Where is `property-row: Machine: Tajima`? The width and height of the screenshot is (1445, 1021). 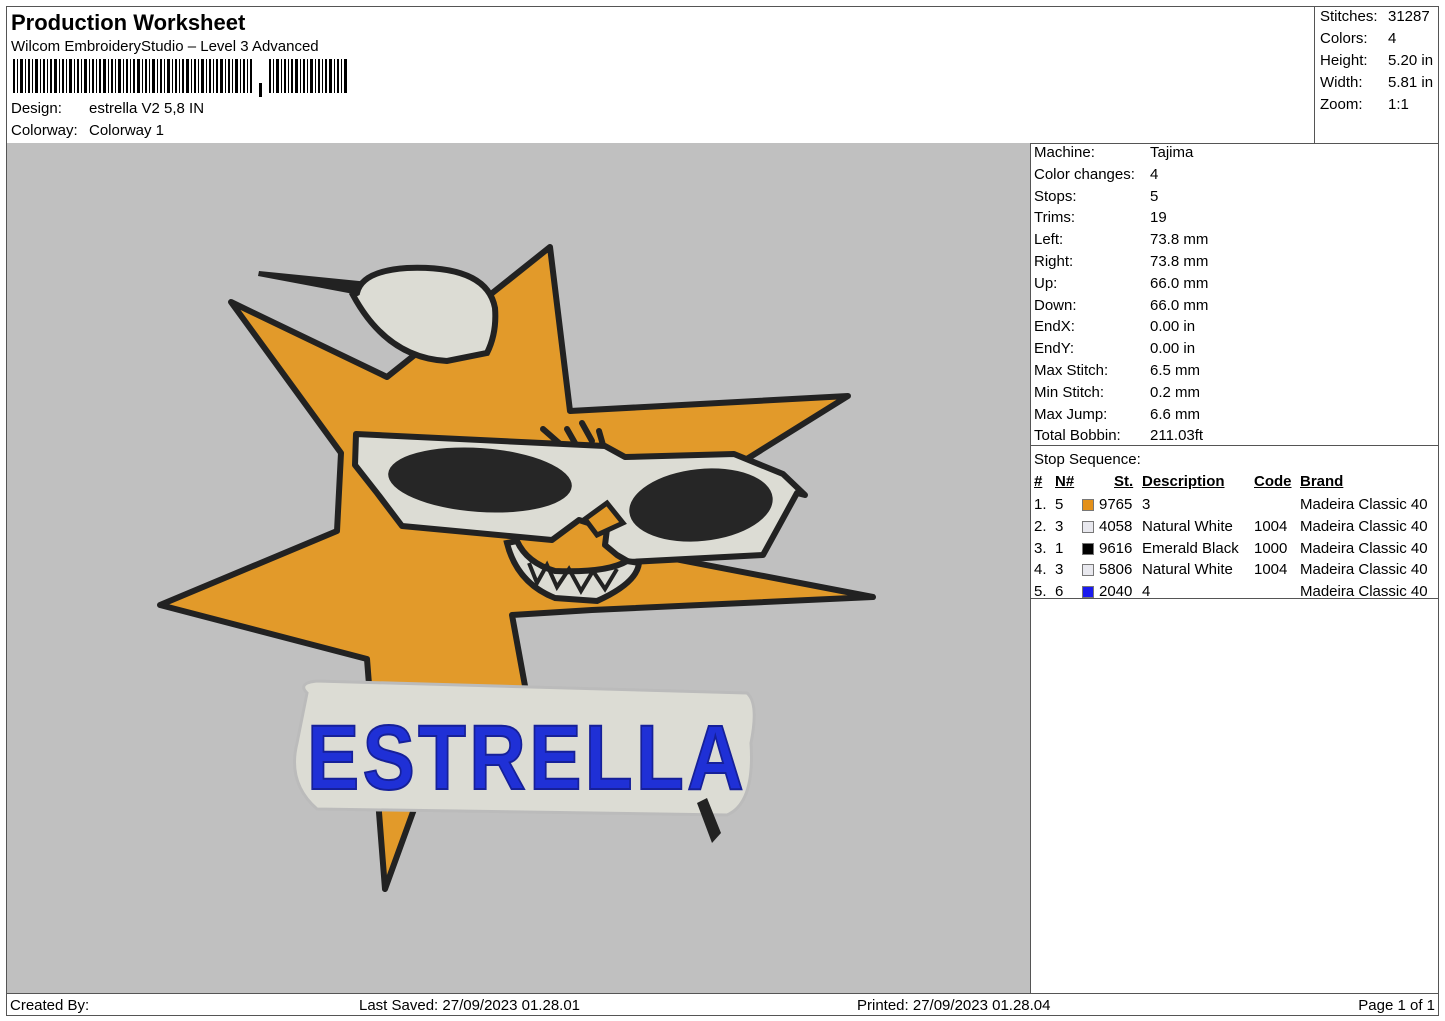
property-row: Machine: Tajima is located at coordinates (1113, 152).